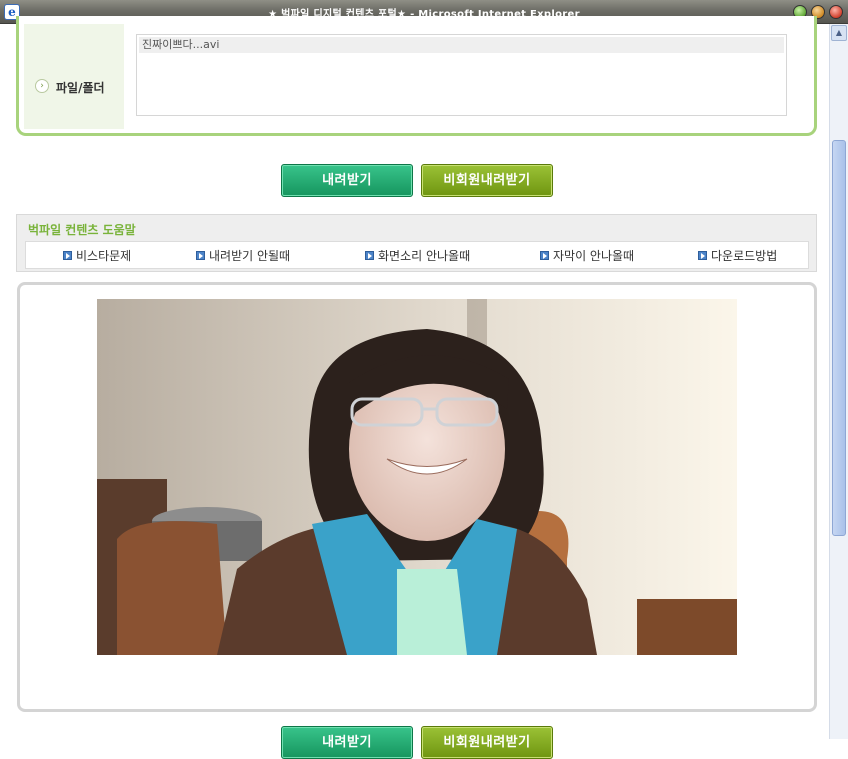 This screenshot has height=759, width=848. I want to click on help-link-no-subtitle: 자막이 안나올때, so click(587, 255).